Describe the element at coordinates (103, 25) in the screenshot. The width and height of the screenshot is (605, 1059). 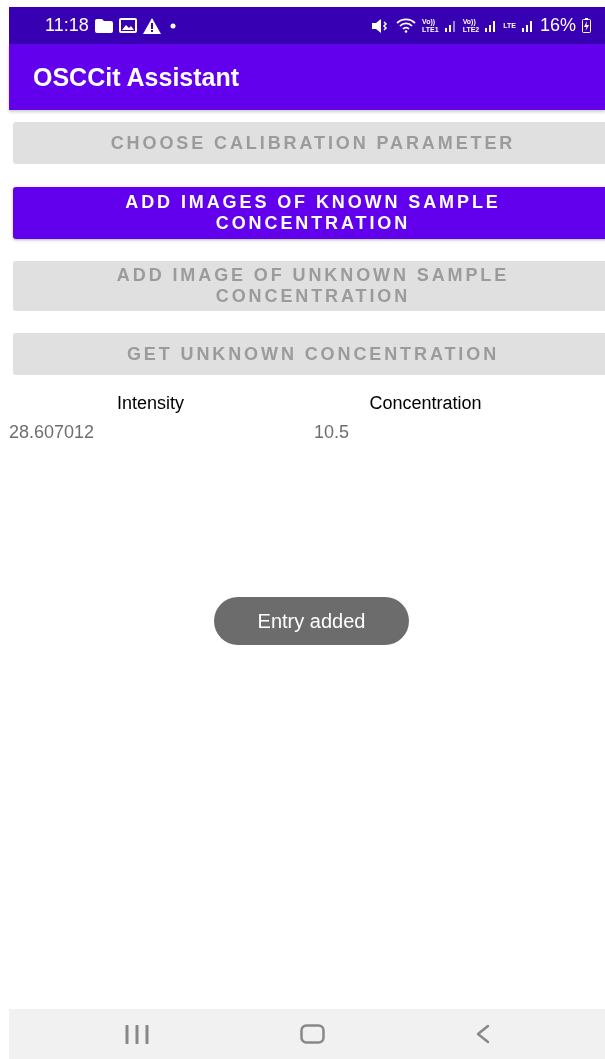
I see `folder-icon` at that location.